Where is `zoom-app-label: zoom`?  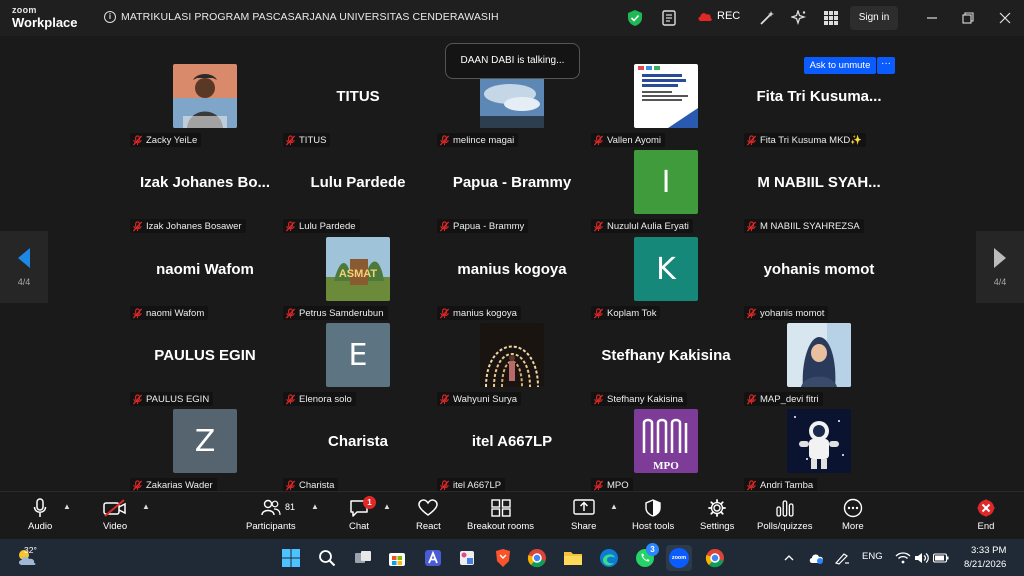
zoom-app-label: zoom is located at coordinates (679, 558).